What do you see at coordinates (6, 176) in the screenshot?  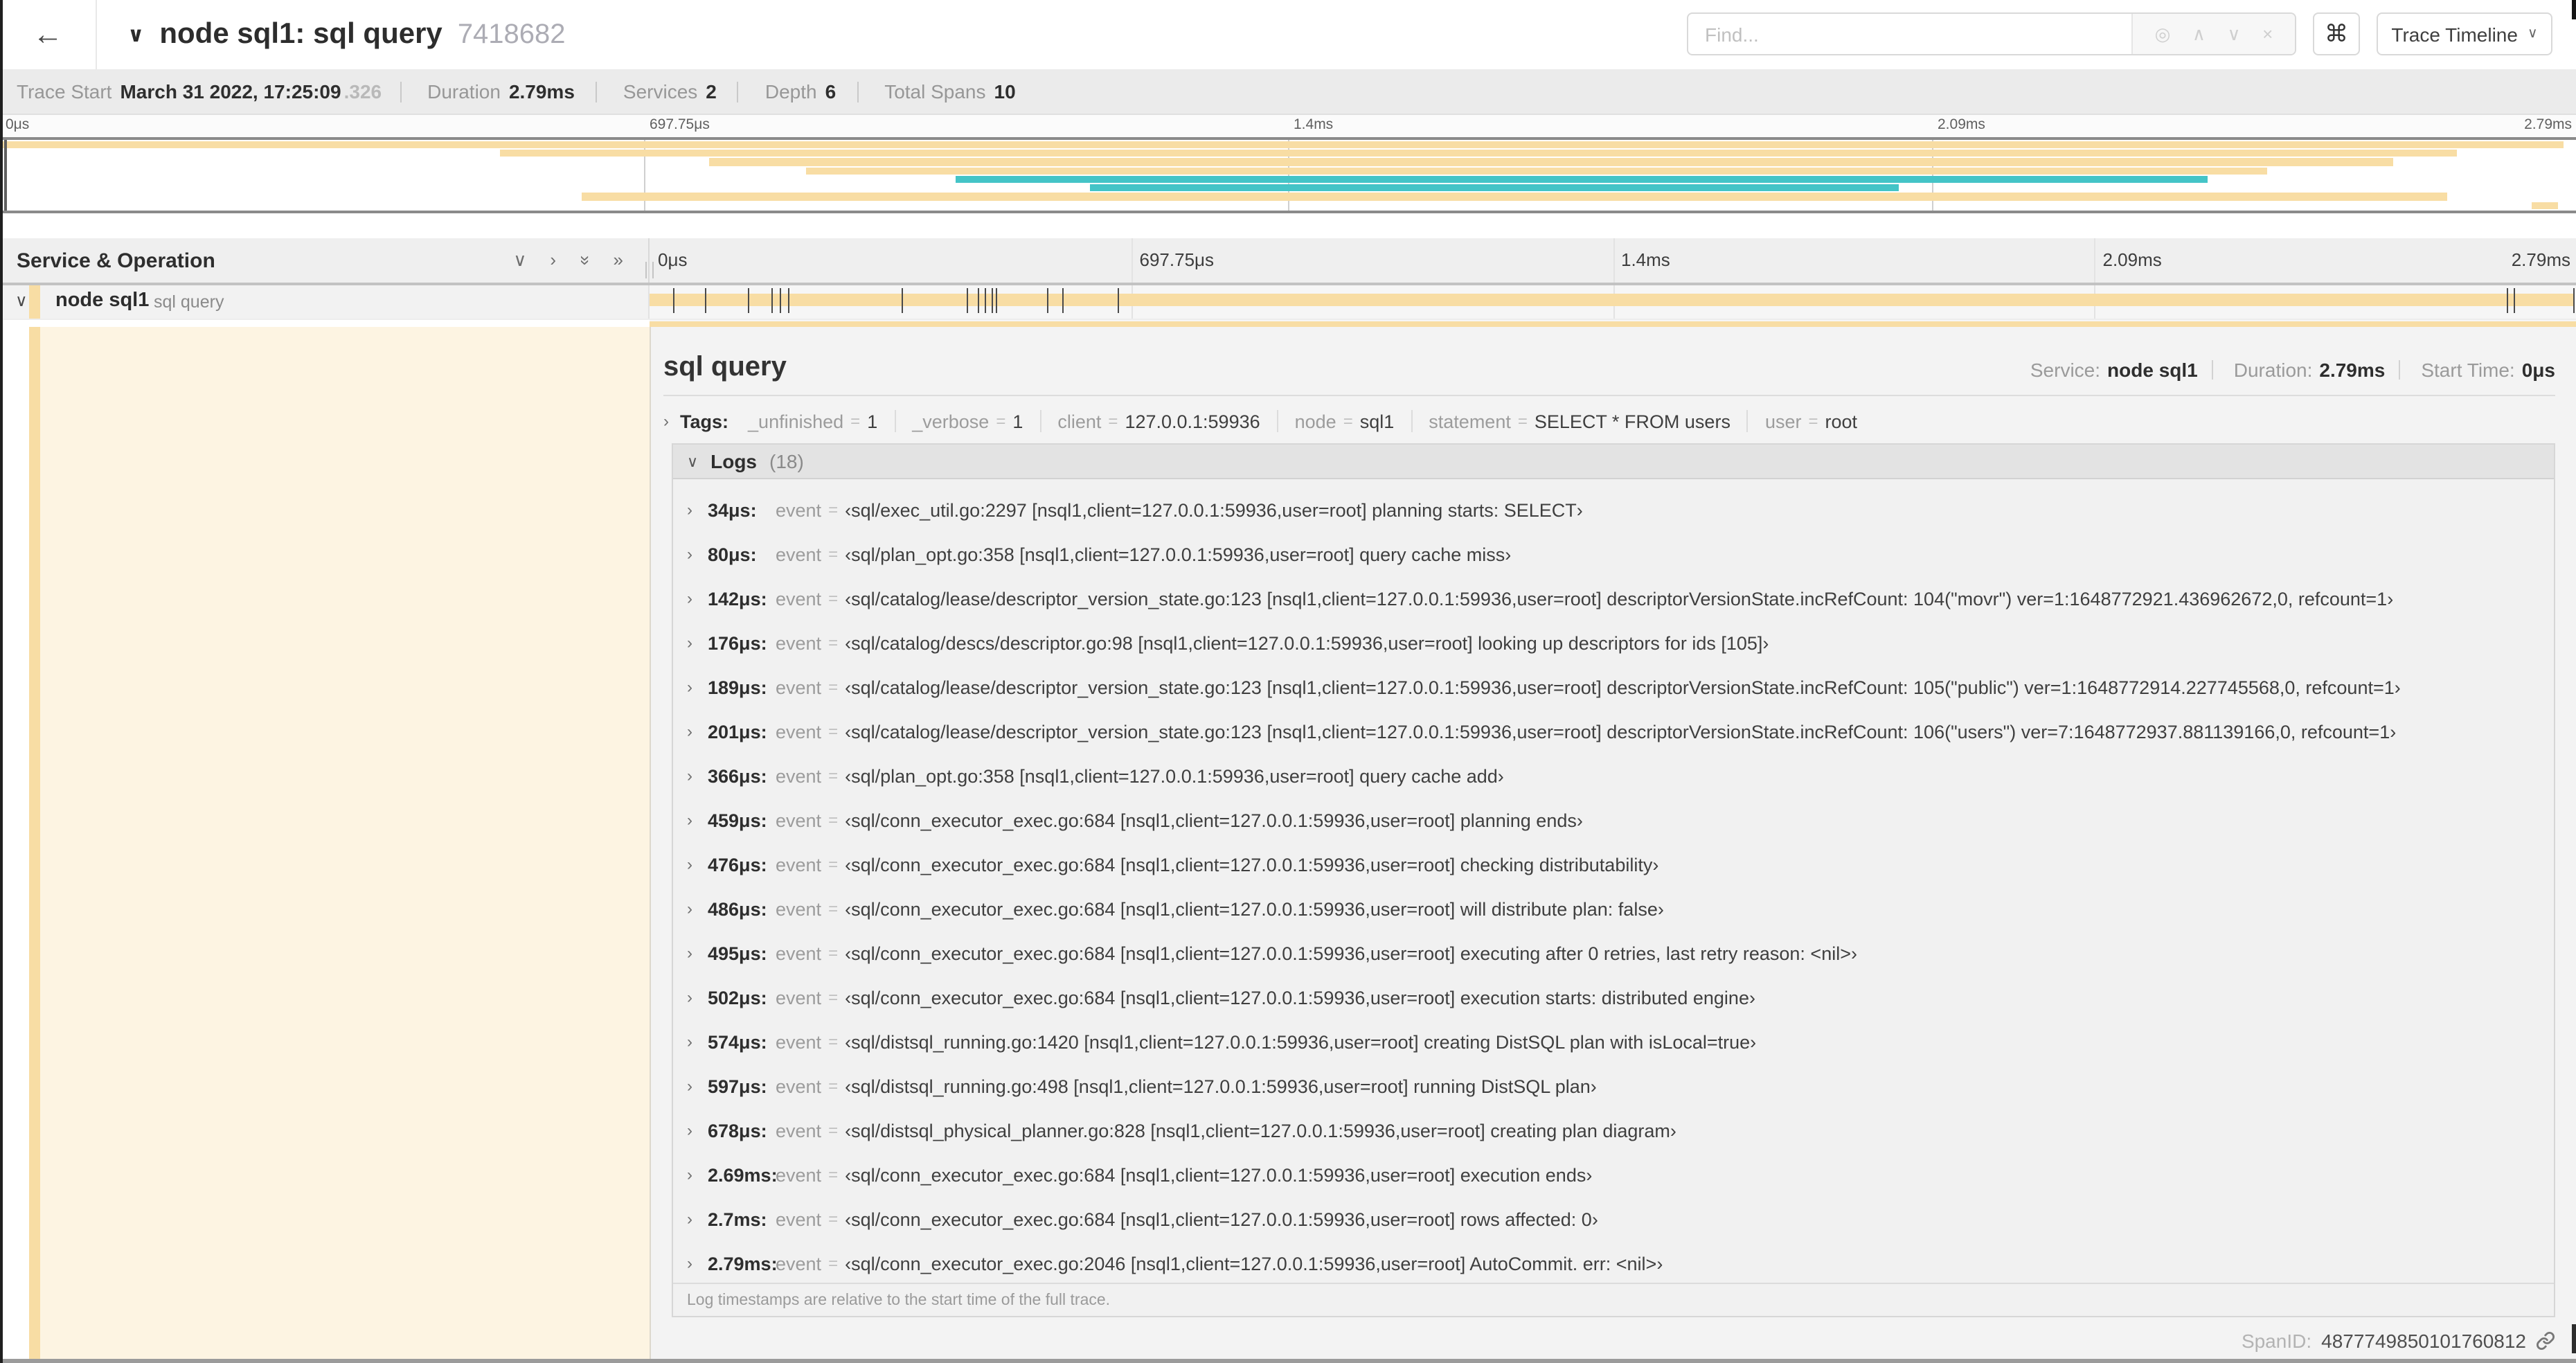 I see `minimap-range-handle` at bounding box center [6, 176].